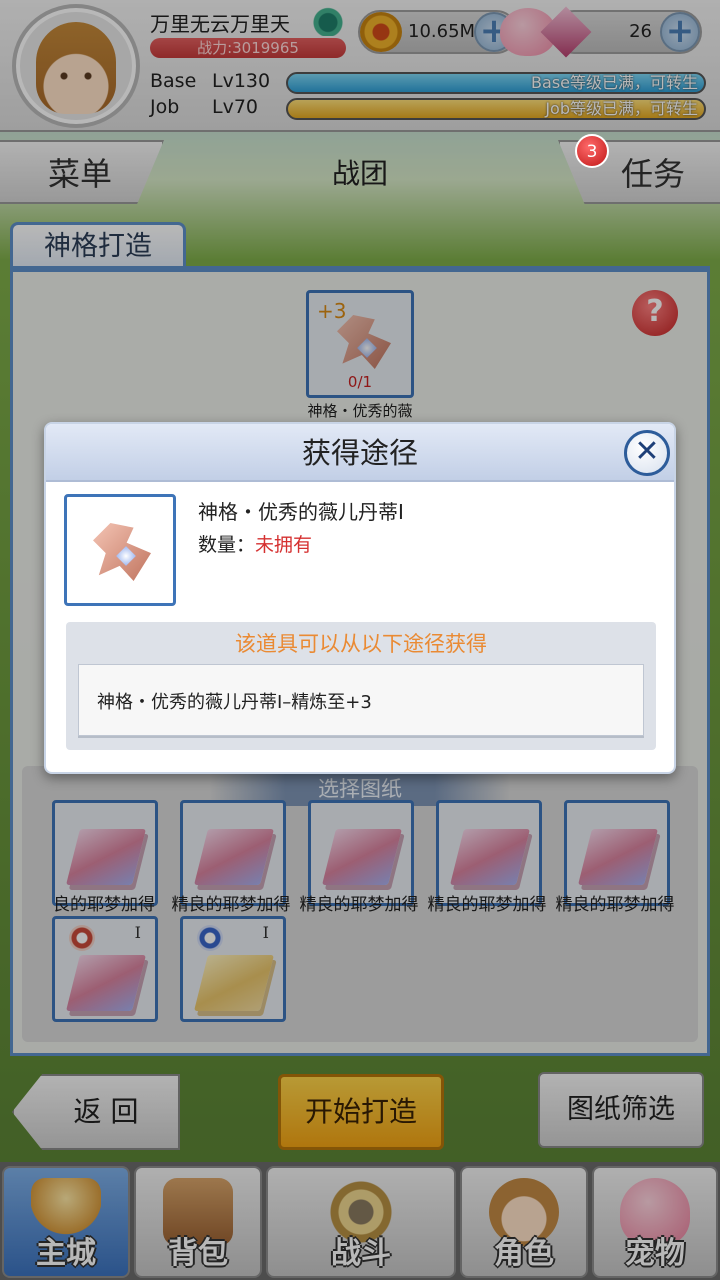 The width and height of the screenshot is (720, 1280). I want to click on quantity-label: 数量：, so click(227, 545).